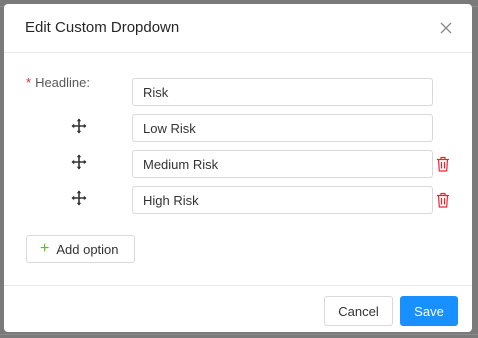 The width and height of the screenshot is (478, 338). I want to click on required-mark: *, so click(29, 82).